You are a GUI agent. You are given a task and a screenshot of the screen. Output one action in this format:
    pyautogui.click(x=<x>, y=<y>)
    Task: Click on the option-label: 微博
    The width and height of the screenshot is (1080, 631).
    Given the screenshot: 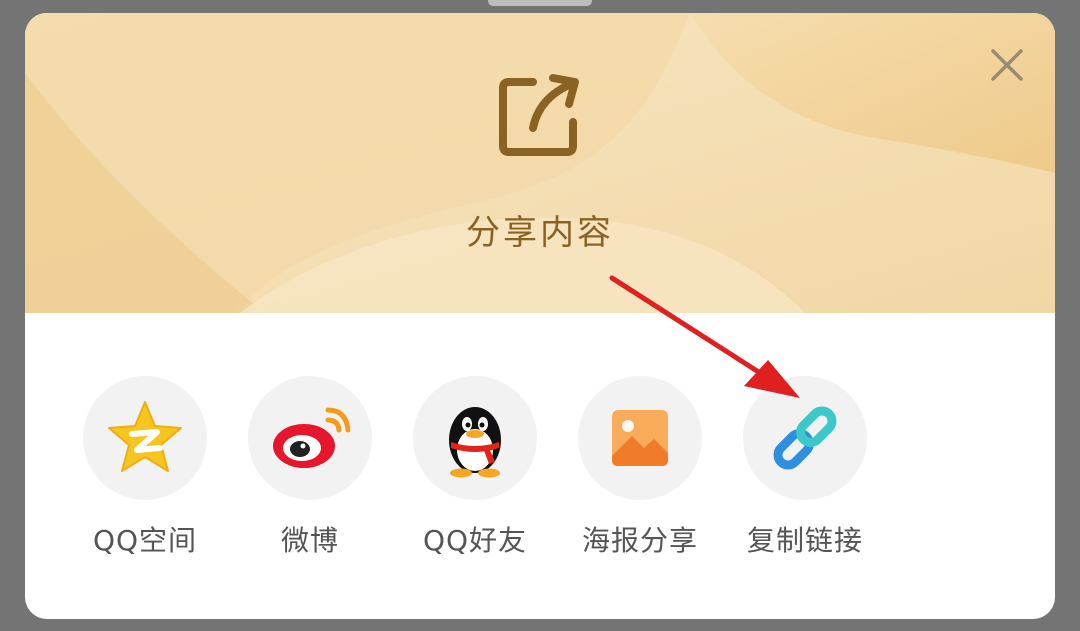 What is the action you would take?
    pyautogui.click(x=309, y=540)
    